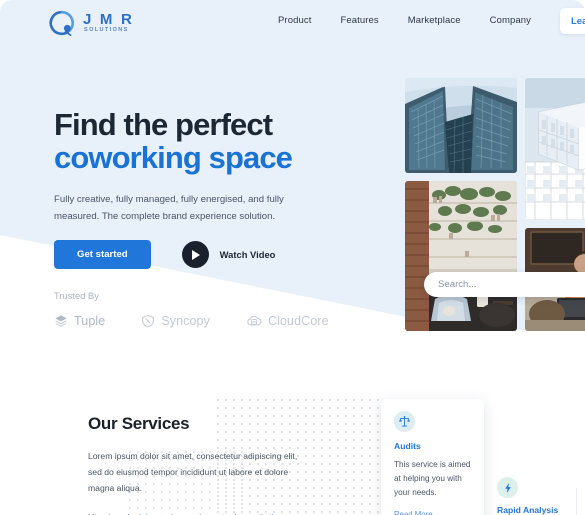 The height and width of the screenshot is (515, 585). Describe the element at coordinates (359, 20) in the screenshot. I see `nav-item-features: Features` at that location.